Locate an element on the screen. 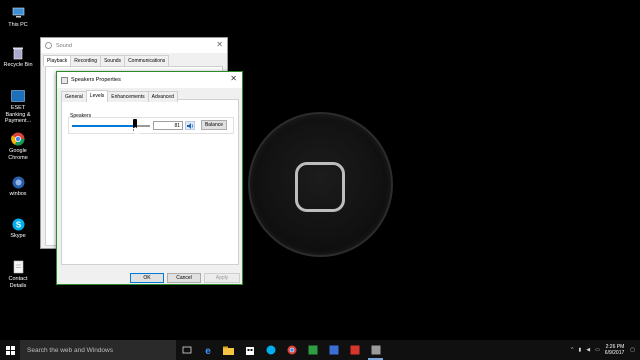 The height and width of the screenshot is (360, 640). desktop-icon-contact-details: Contact Details is located at coordinates (18, 274).